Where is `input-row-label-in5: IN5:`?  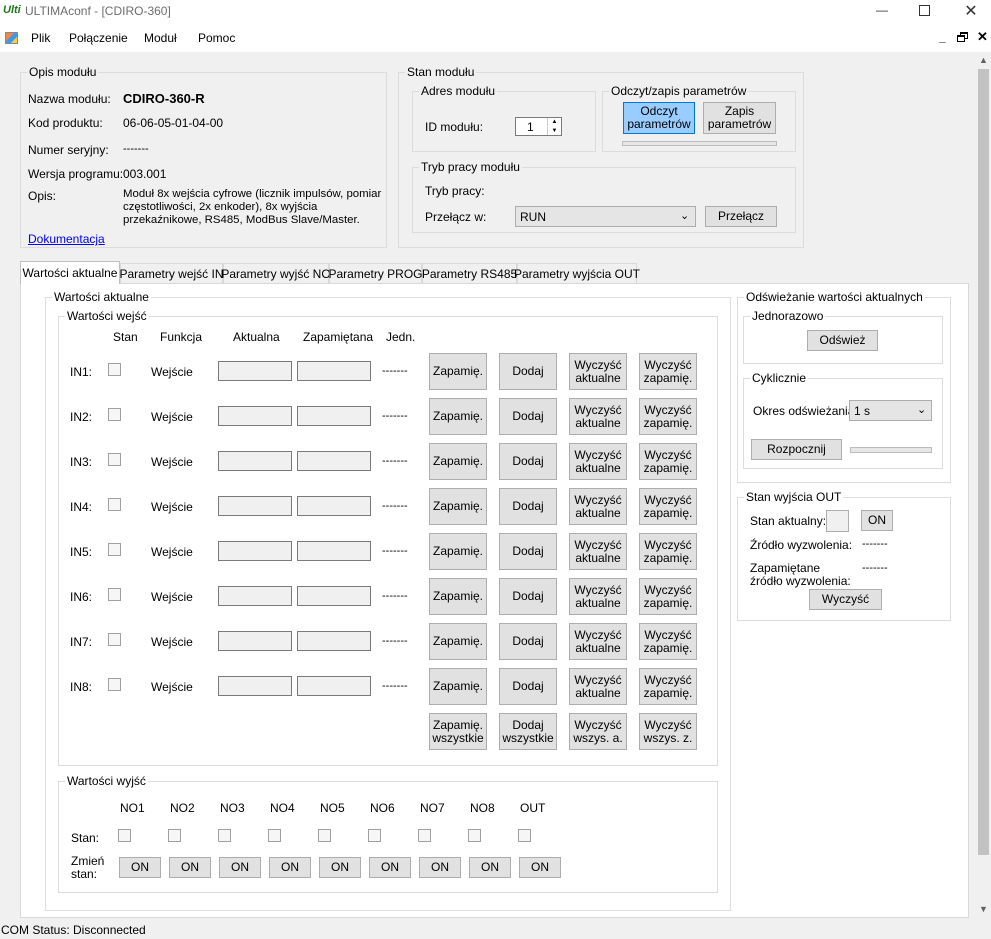
input-row-label-in5: IN5: is located at coordinates (81, 552).